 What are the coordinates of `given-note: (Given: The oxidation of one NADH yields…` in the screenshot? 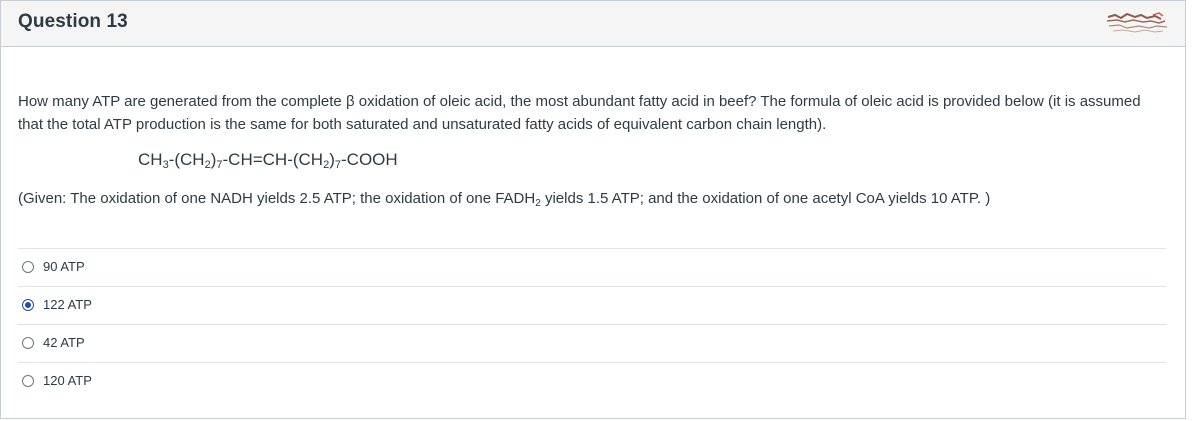 It's located at (504, 199).